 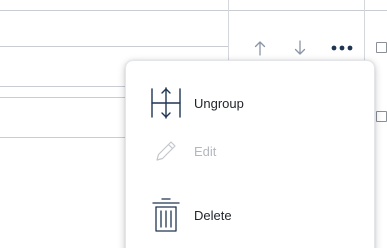 I want to click on menu-item-label: Delete, so click(x=213, y=215).